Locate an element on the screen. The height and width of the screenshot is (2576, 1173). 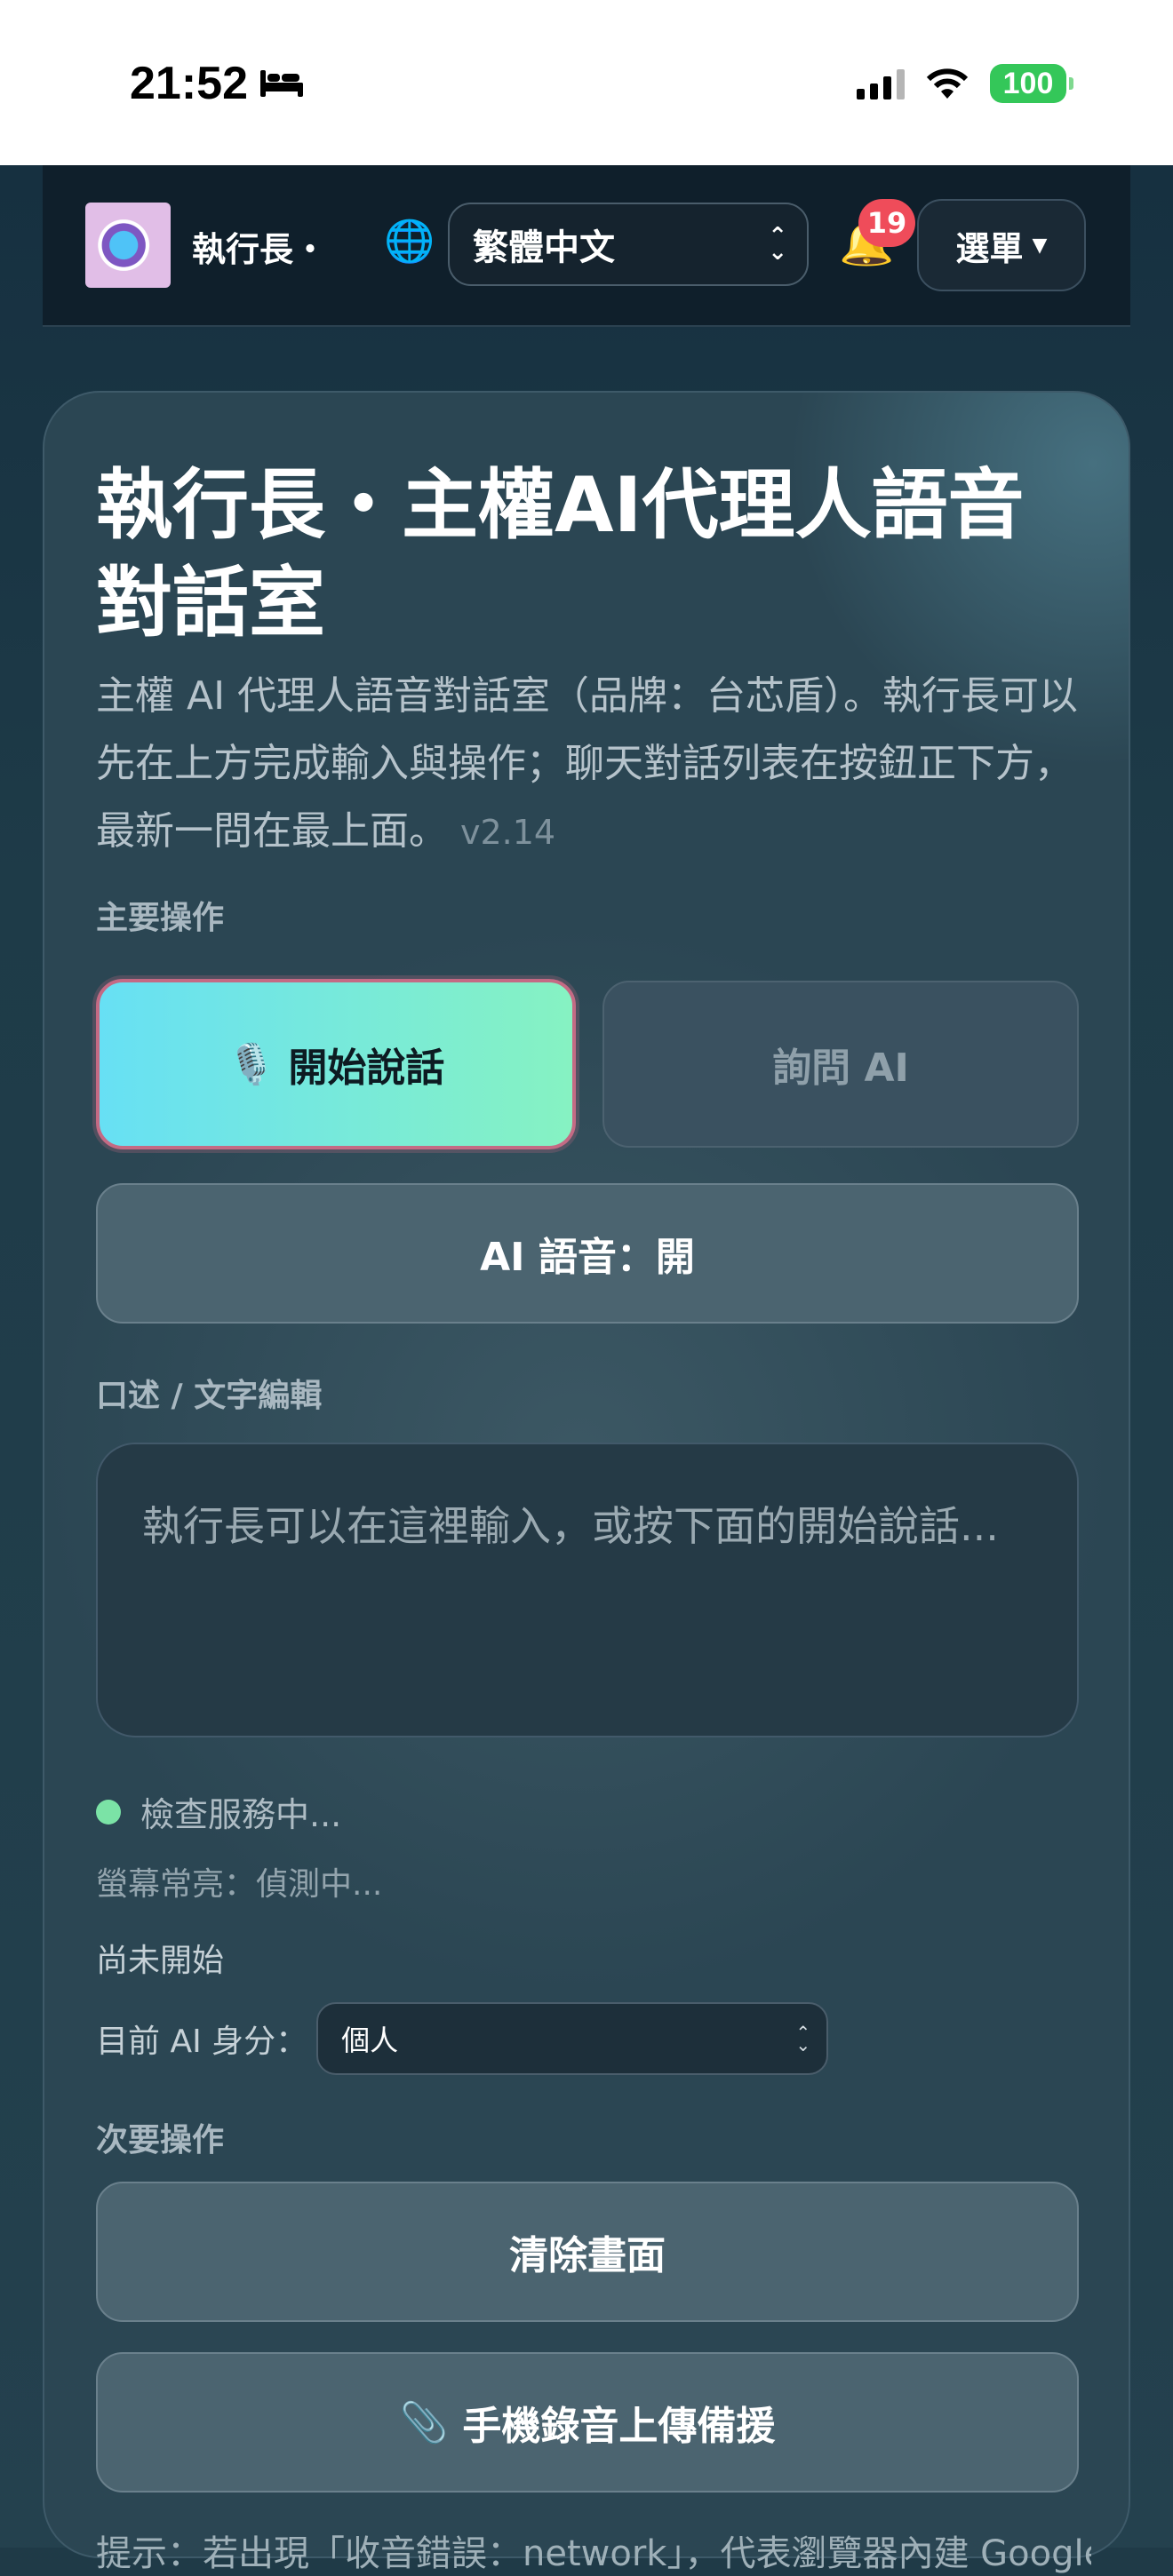
microphone-icon: 🎙️ is located at coordinates (252, 1064).